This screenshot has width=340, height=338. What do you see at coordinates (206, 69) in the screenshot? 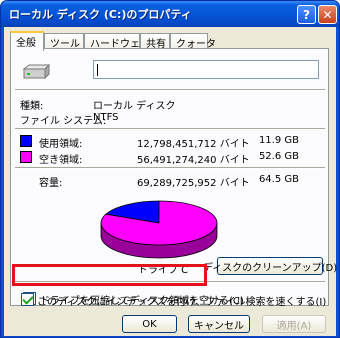
I see `volume-name-input` at bounding box center [206, 69].